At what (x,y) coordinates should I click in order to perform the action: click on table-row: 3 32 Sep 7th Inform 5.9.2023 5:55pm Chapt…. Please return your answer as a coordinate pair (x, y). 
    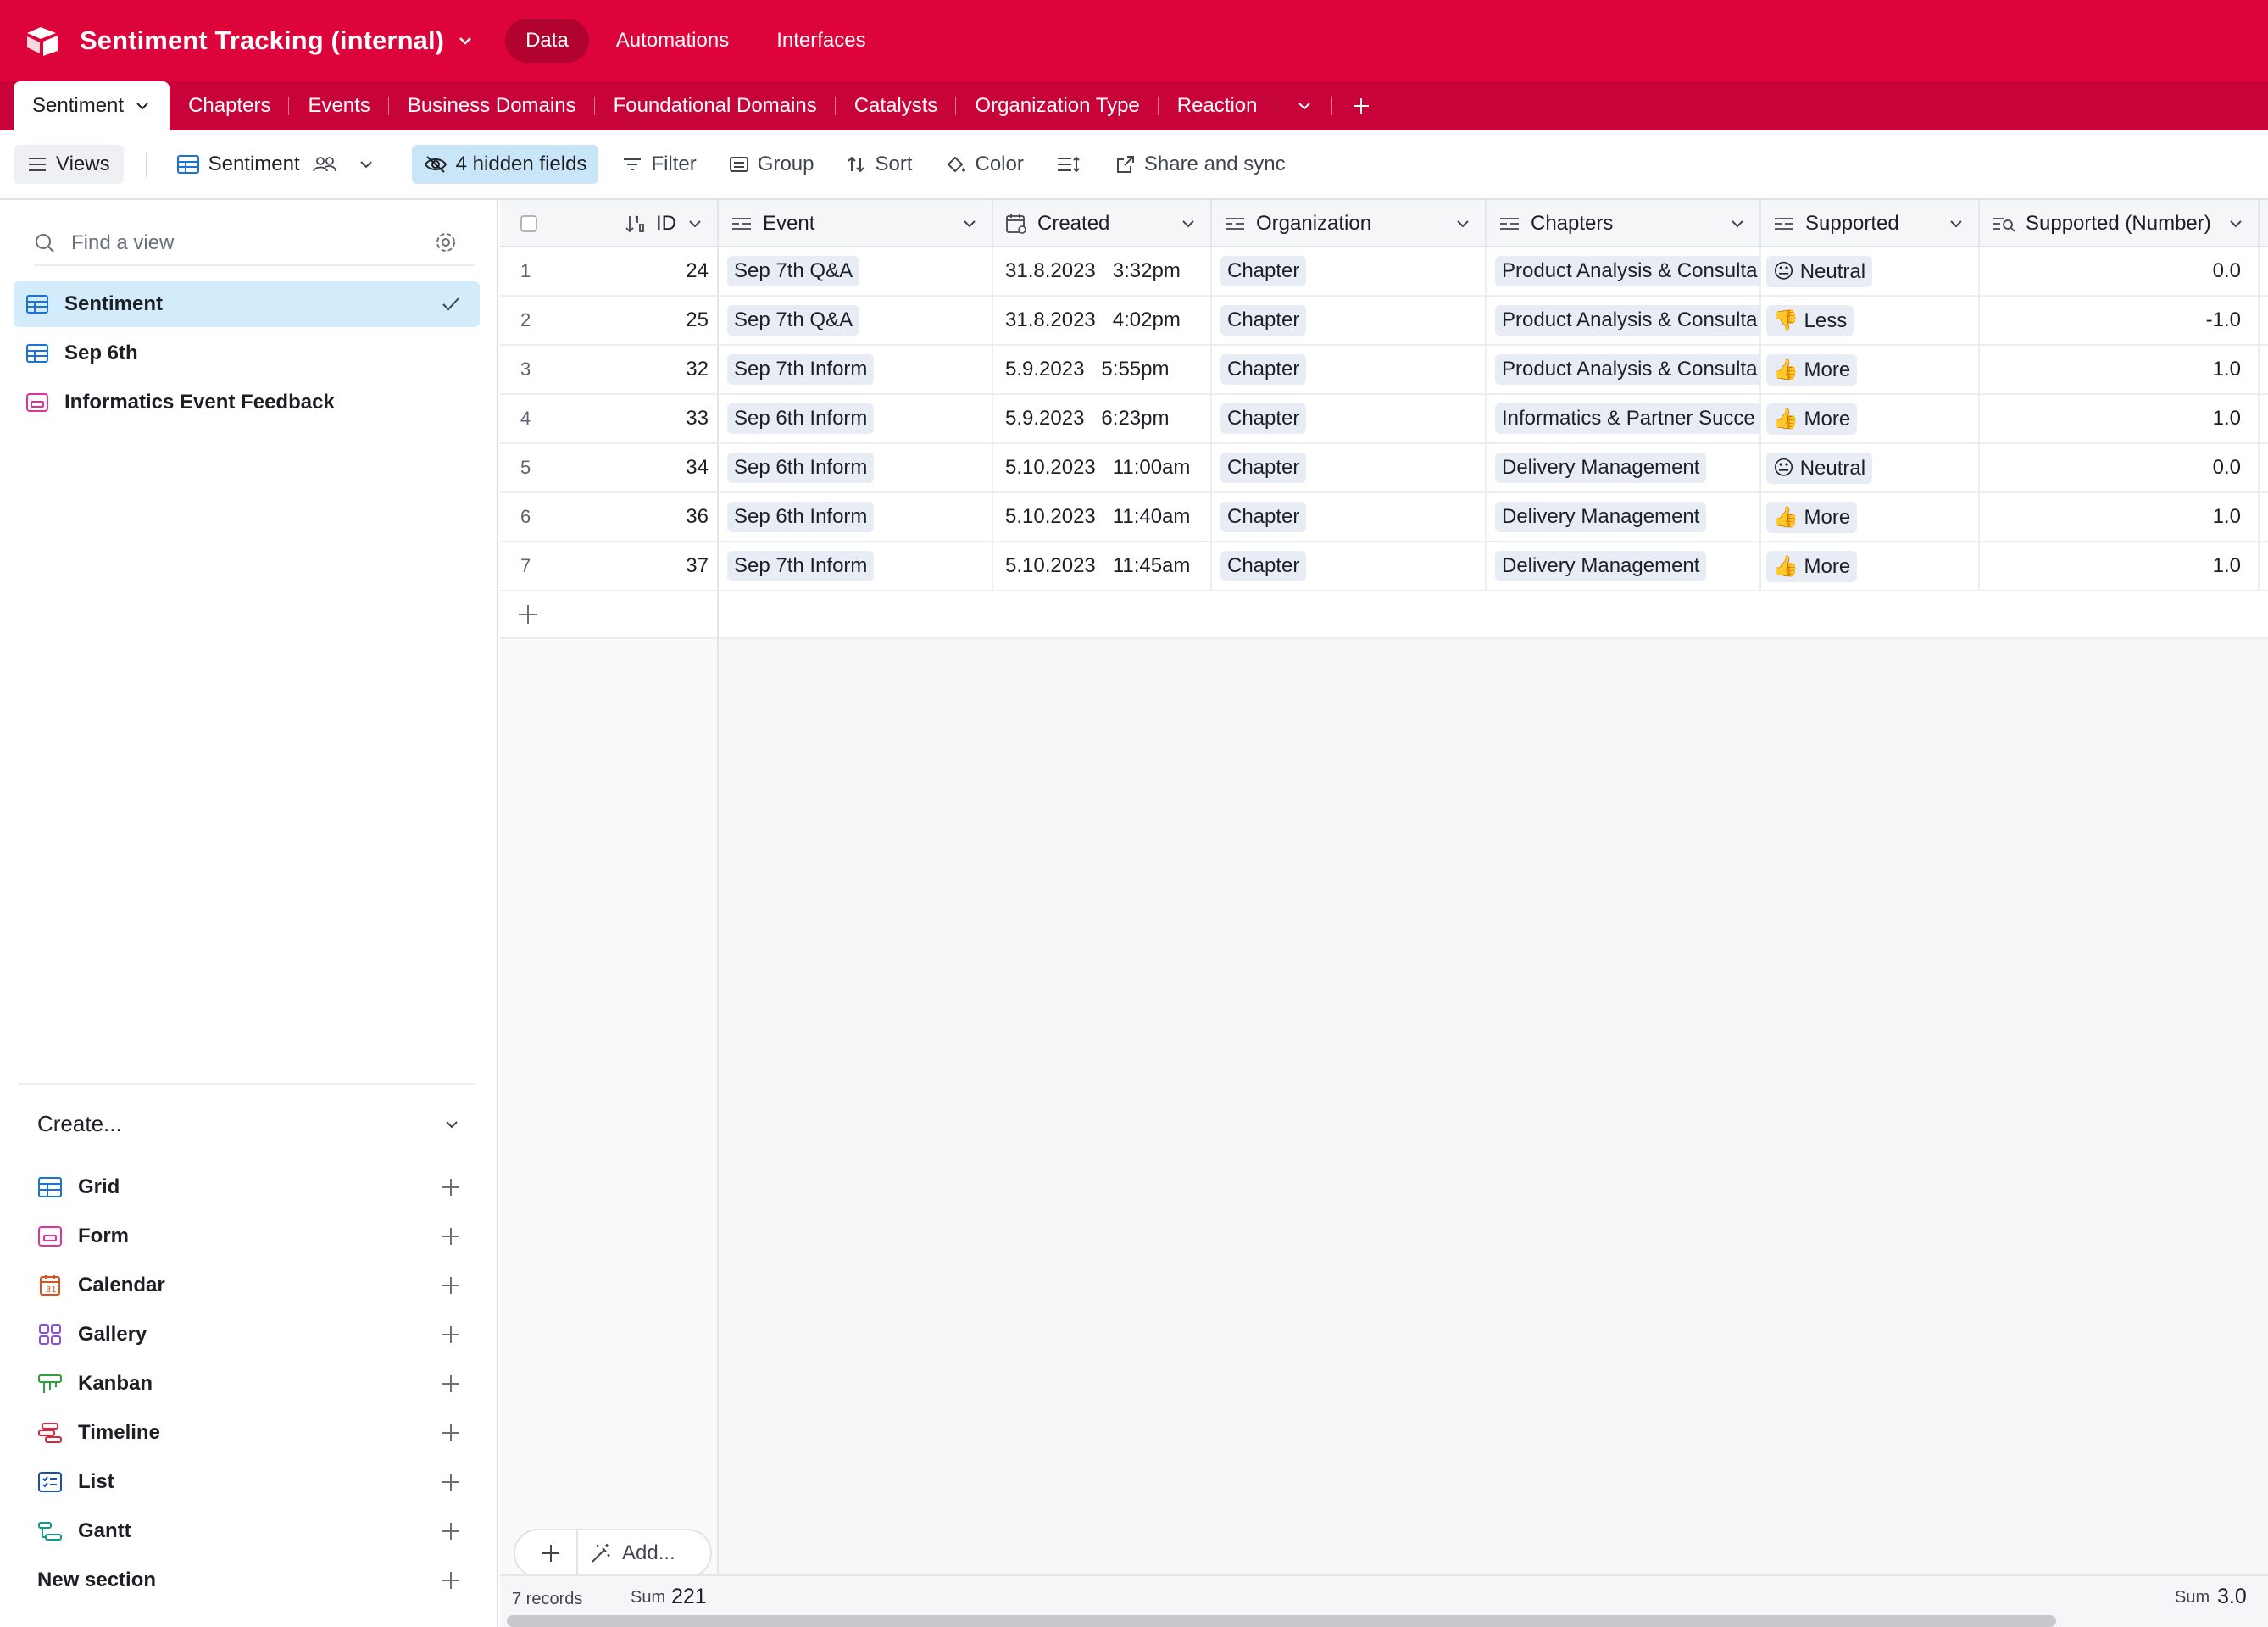
    Looking at the image, I should click on (1384, 371).